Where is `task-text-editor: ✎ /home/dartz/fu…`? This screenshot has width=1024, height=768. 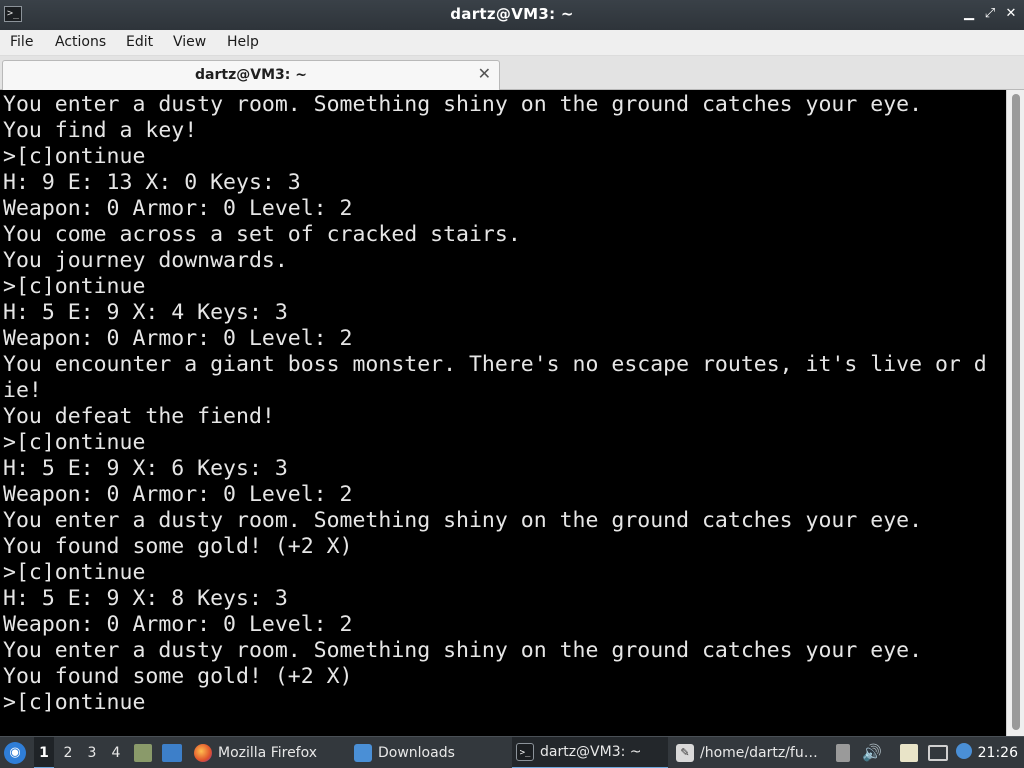
task-text-editor: ✎ /home/dartz/fu… is located at coordinates (753, 752).